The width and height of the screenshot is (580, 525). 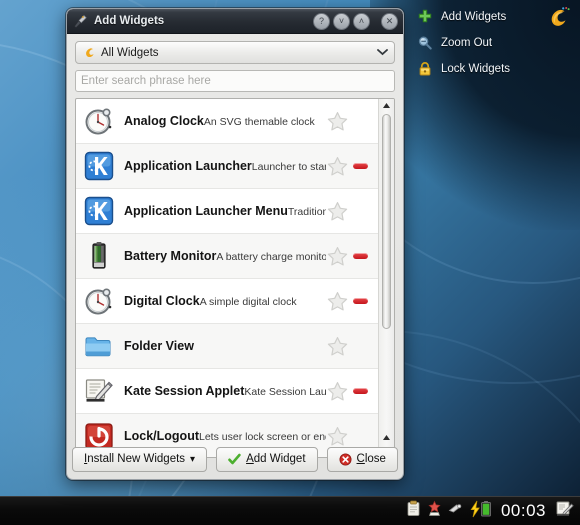 I want to click on widget-list-scrollbar, so click(x=386, y=278).